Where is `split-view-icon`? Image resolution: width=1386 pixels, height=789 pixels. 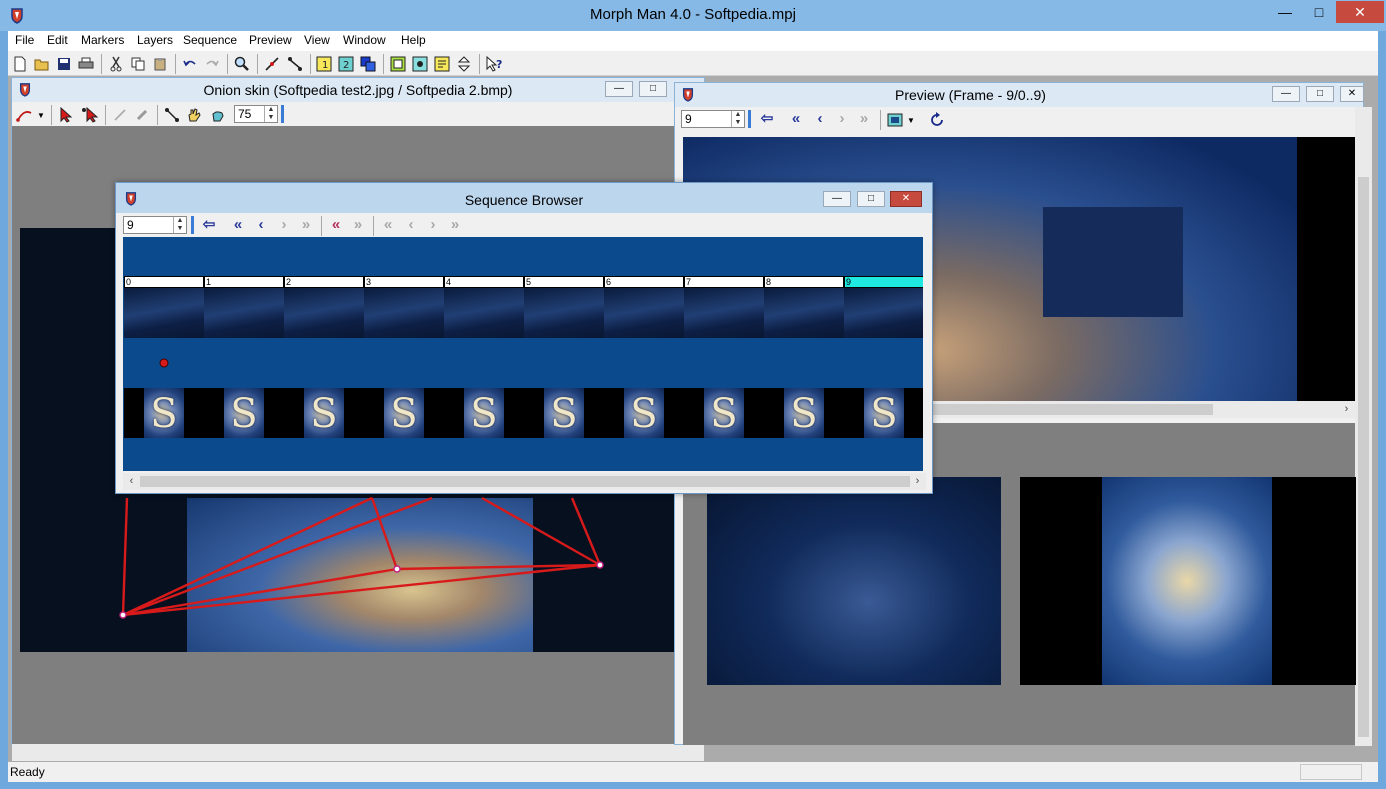
split-view-icon is located at coordinates (464, 64).